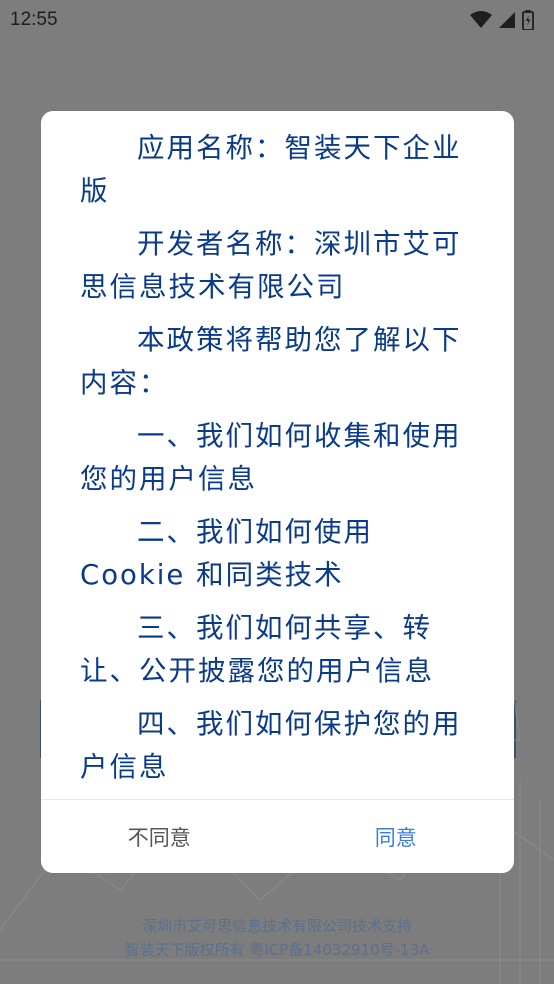 The height and width of the screenshot is (984, 554). I want to click on agree-button: 同意, so click(396, 836).